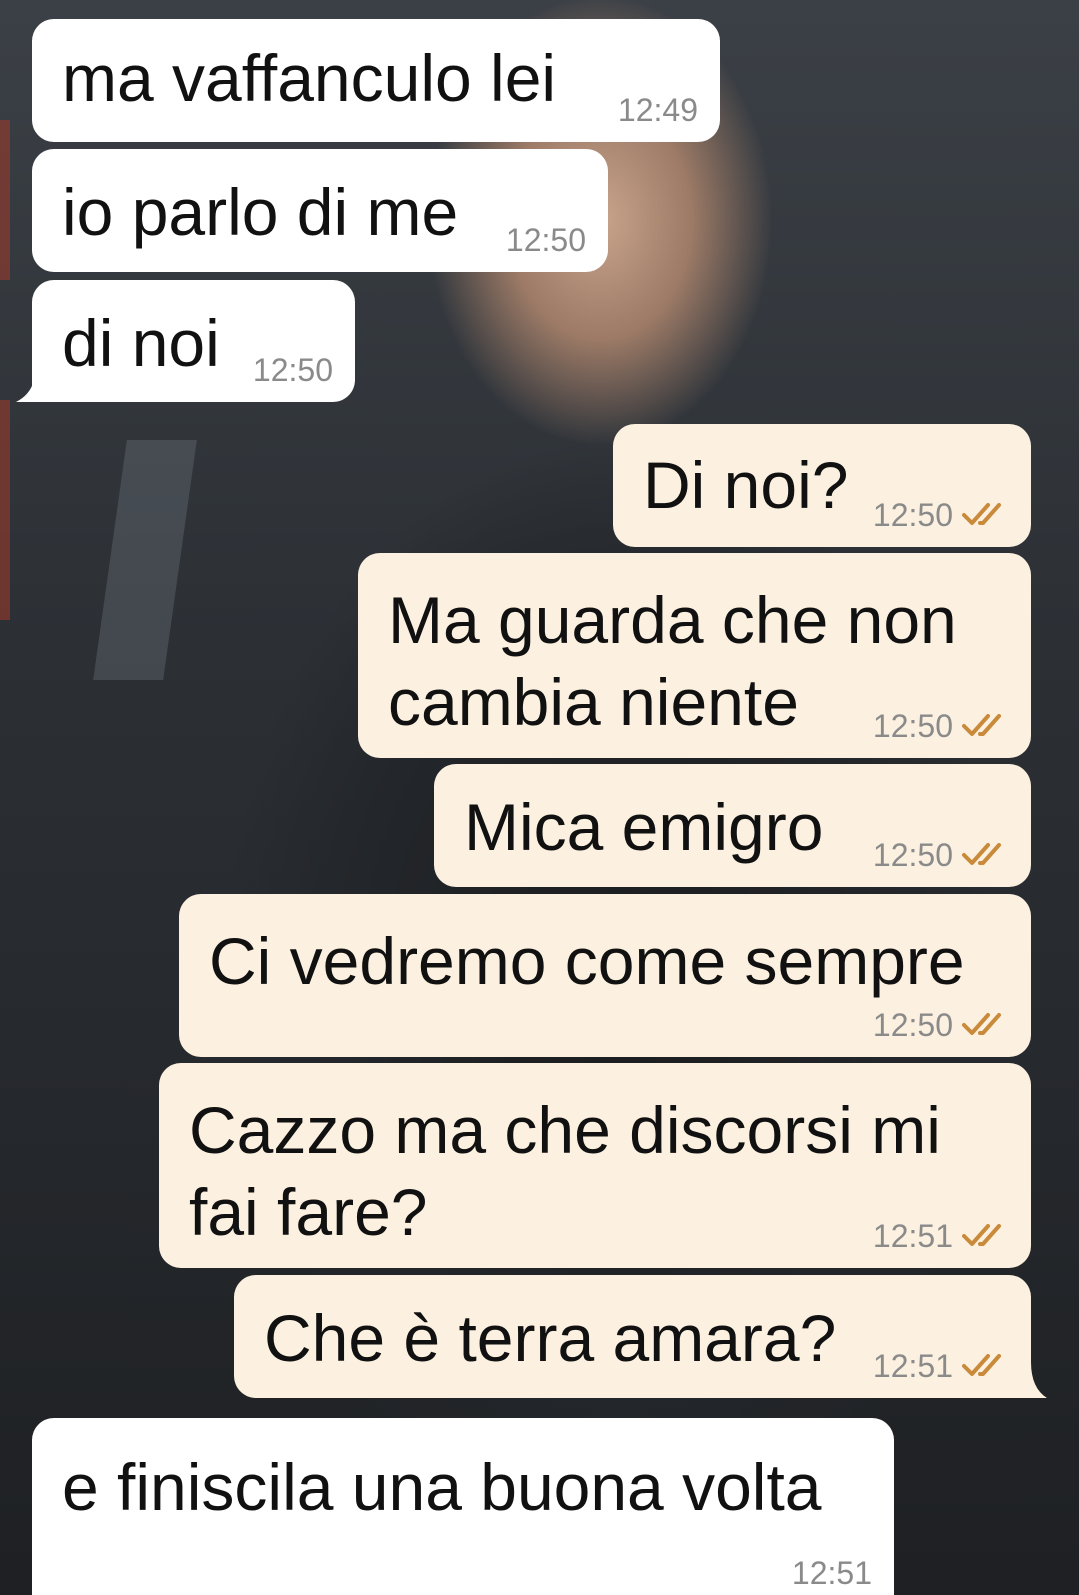 Image resolution: width=1079 pixels, height=1595 pixels. I want to click on outgoing-message: Cazzo ma che discorsi mi fai fare? 12:51, so click(595, 1165).